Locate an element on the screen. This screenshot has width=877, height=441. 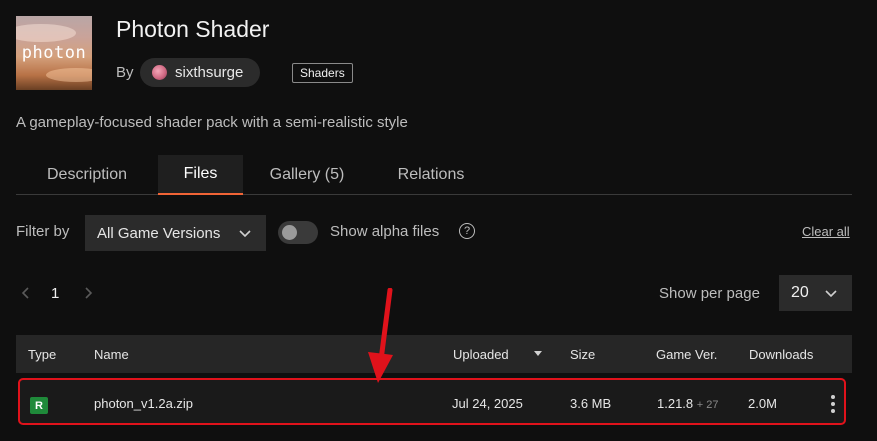
category-tag: Shaders is located at coordinates (322, 73).